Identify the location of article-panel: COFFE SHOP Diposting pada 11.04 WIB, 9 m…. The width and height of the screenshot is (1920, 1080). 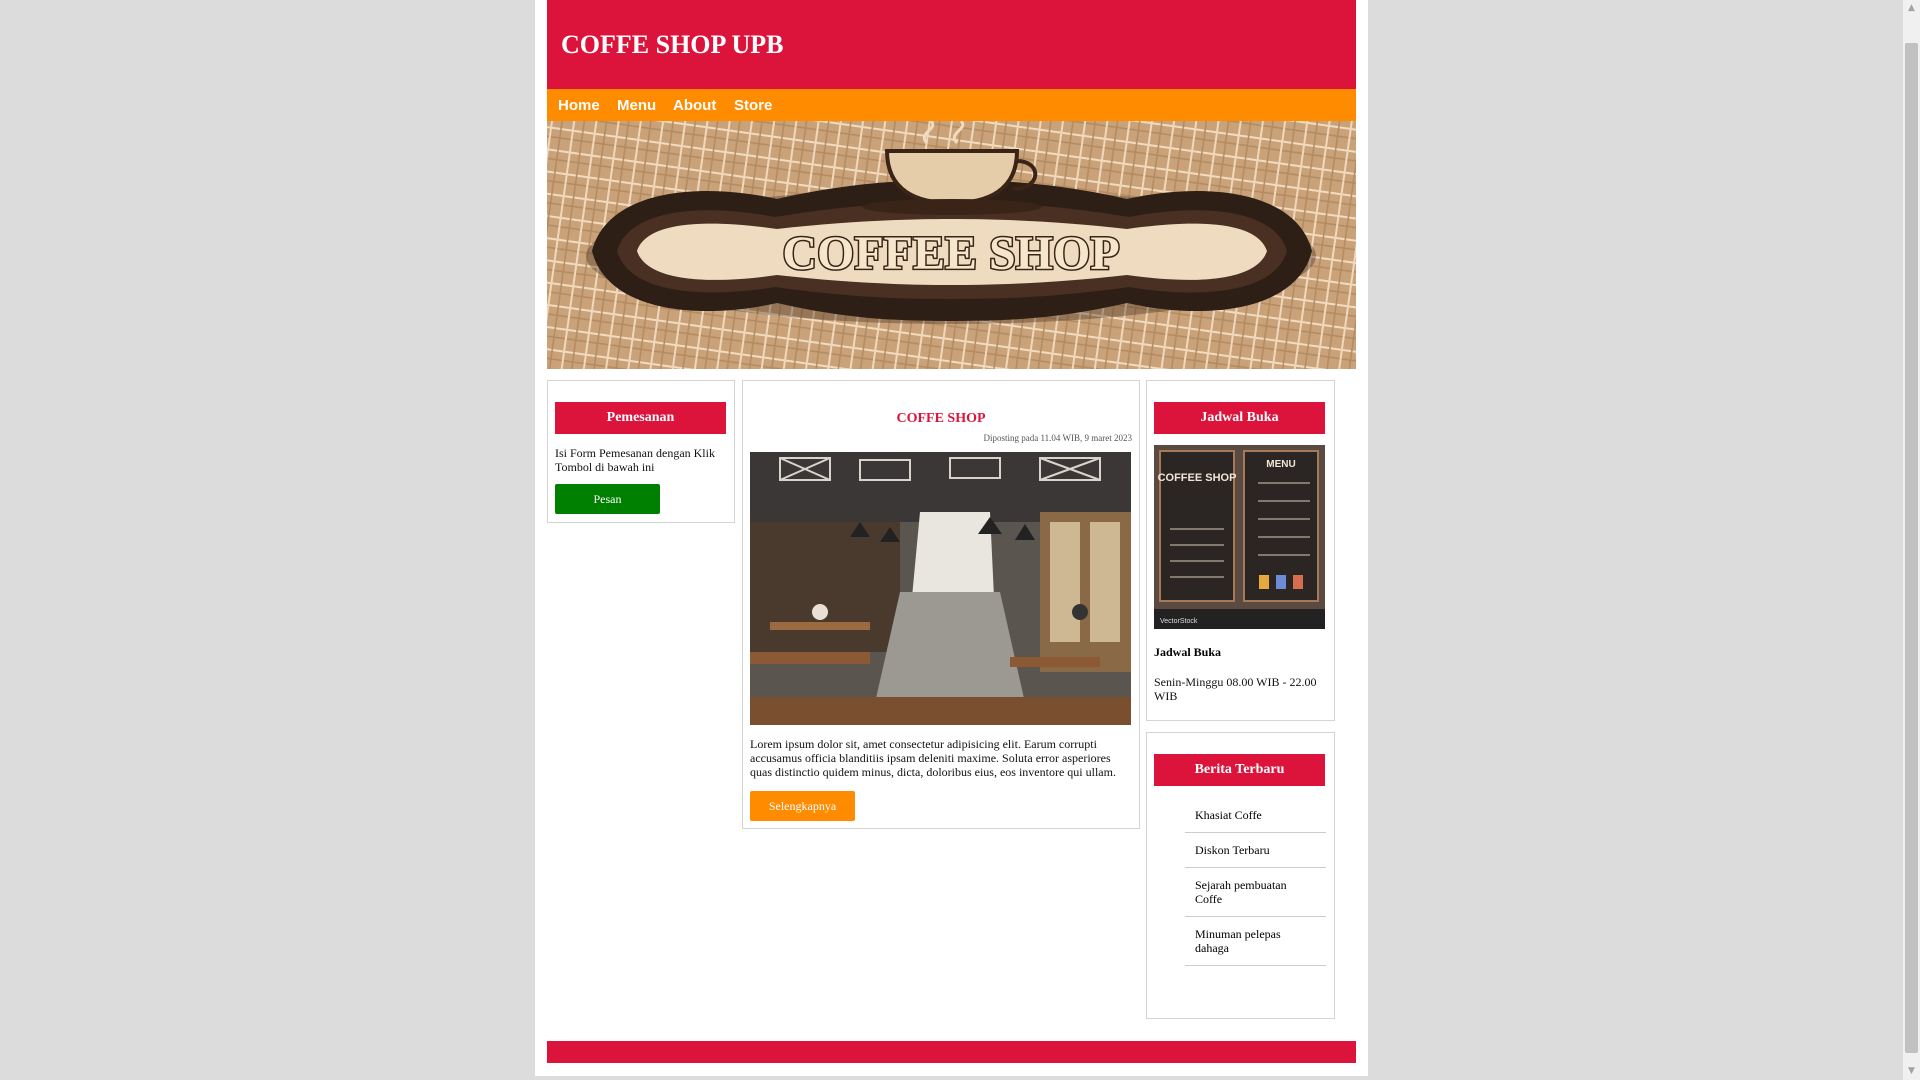
(941, 604).